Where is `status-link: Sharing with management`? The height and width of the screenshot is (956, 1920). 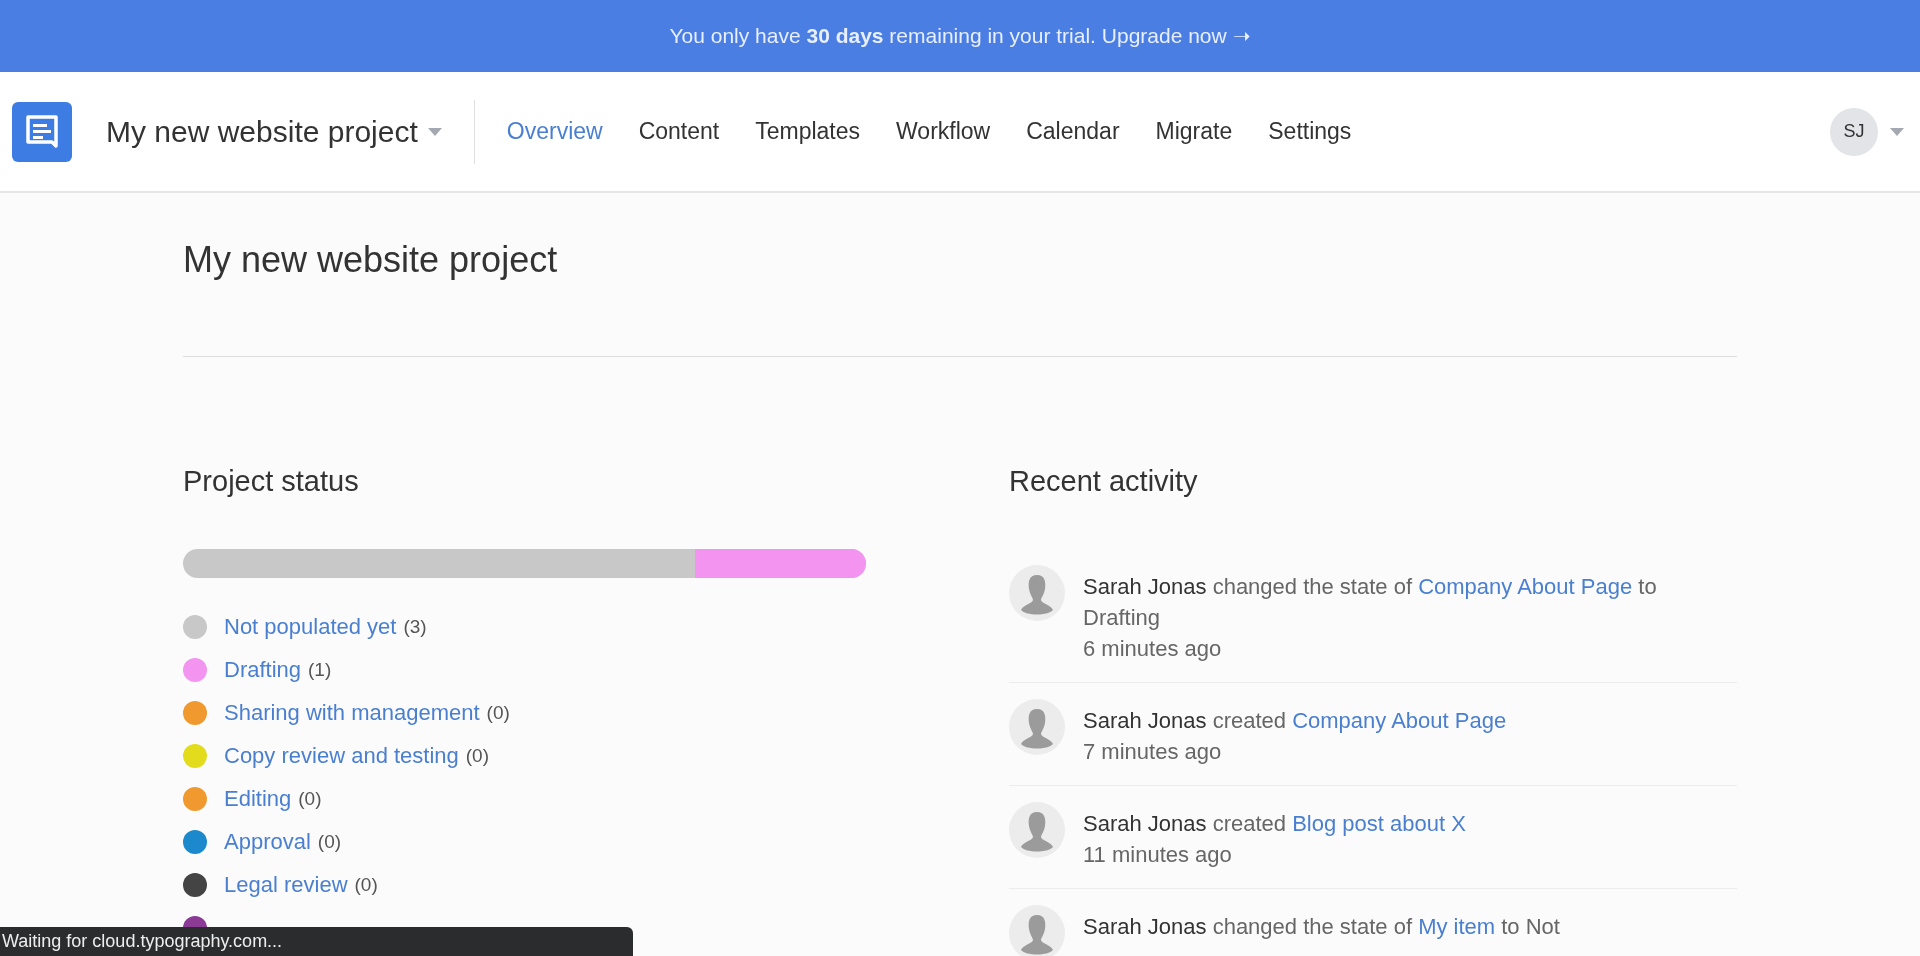
status-link: Sharing with management is located at coordinates (352, 713).